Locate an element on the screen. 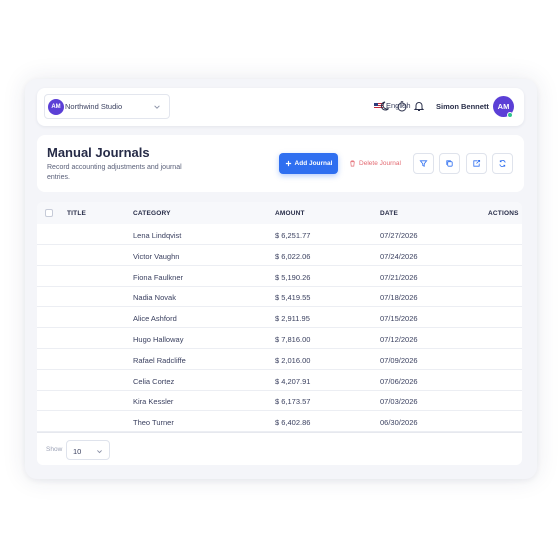 The image size is (560, 560). trash-icon is located at coordinates (352, 163).